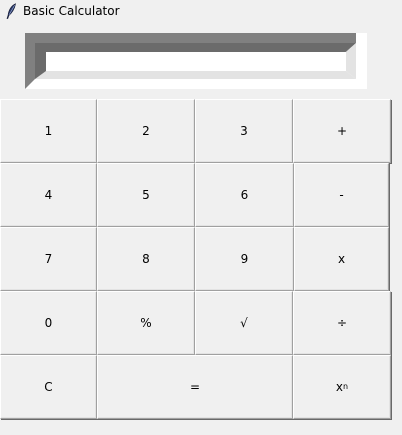  I want to click on divide-button: ÷, so click(342, 323).